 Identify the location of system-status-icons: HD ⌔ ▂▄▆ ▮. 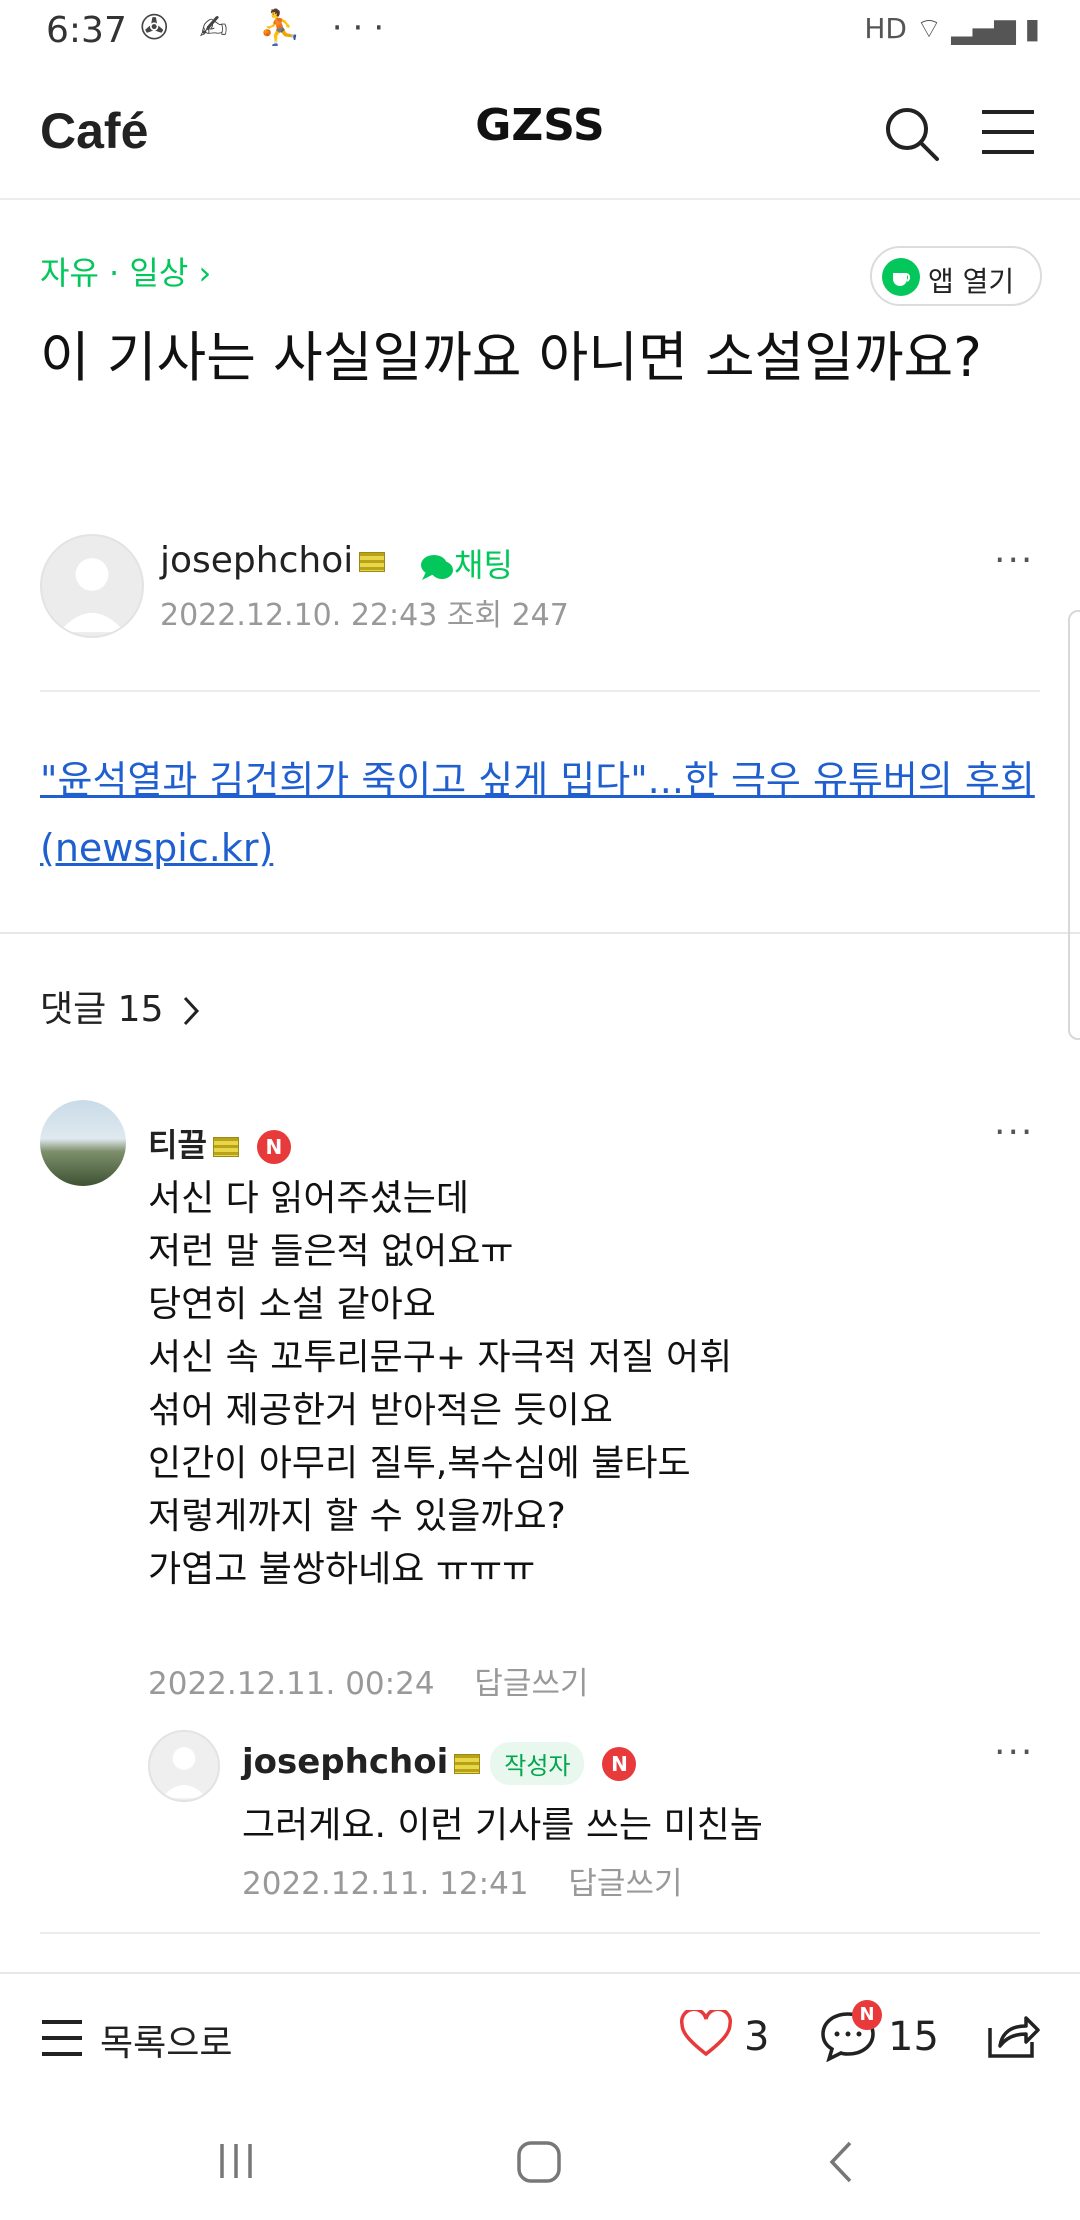
(952, 28).